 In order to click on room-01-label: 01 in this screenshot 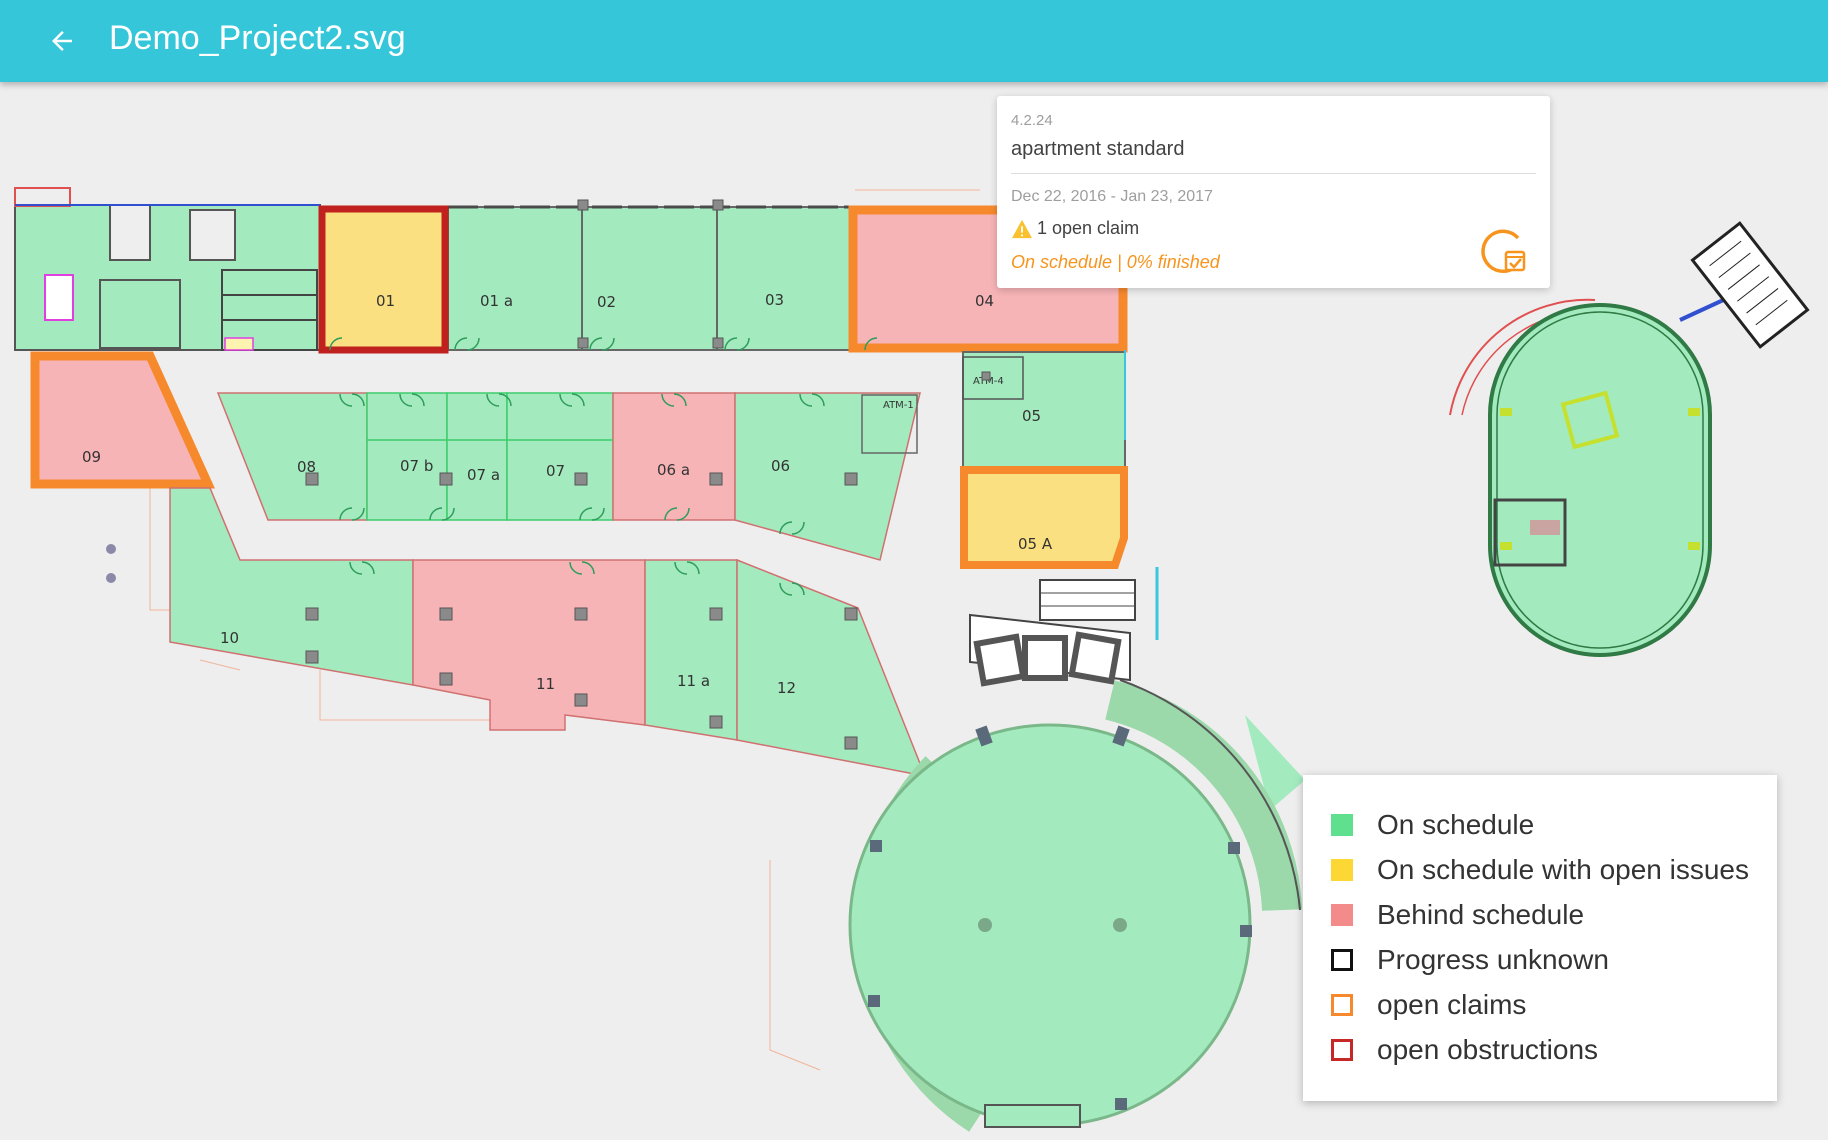, I will do `click(385, 301)`.